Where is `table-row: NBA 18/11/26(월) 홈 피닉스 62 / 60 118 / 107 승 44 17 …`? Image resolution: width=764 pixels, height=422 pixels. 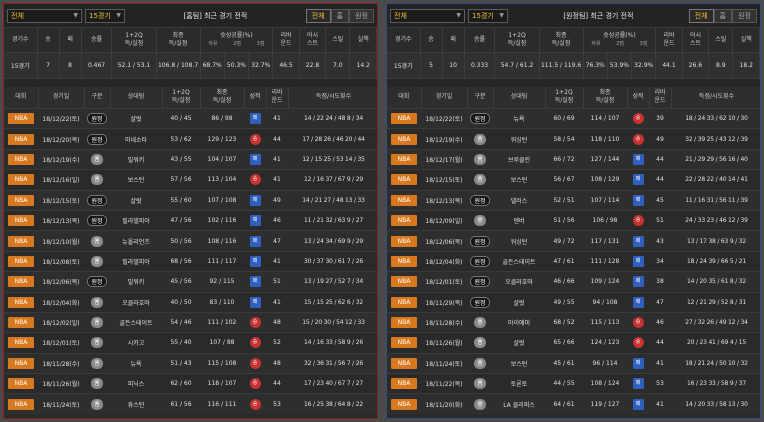 table-row: NBA 18/11/26(월) 홈 피닉스 62 / 60 118 / 107 승 44 17 … is located at coordinates (190, 383).